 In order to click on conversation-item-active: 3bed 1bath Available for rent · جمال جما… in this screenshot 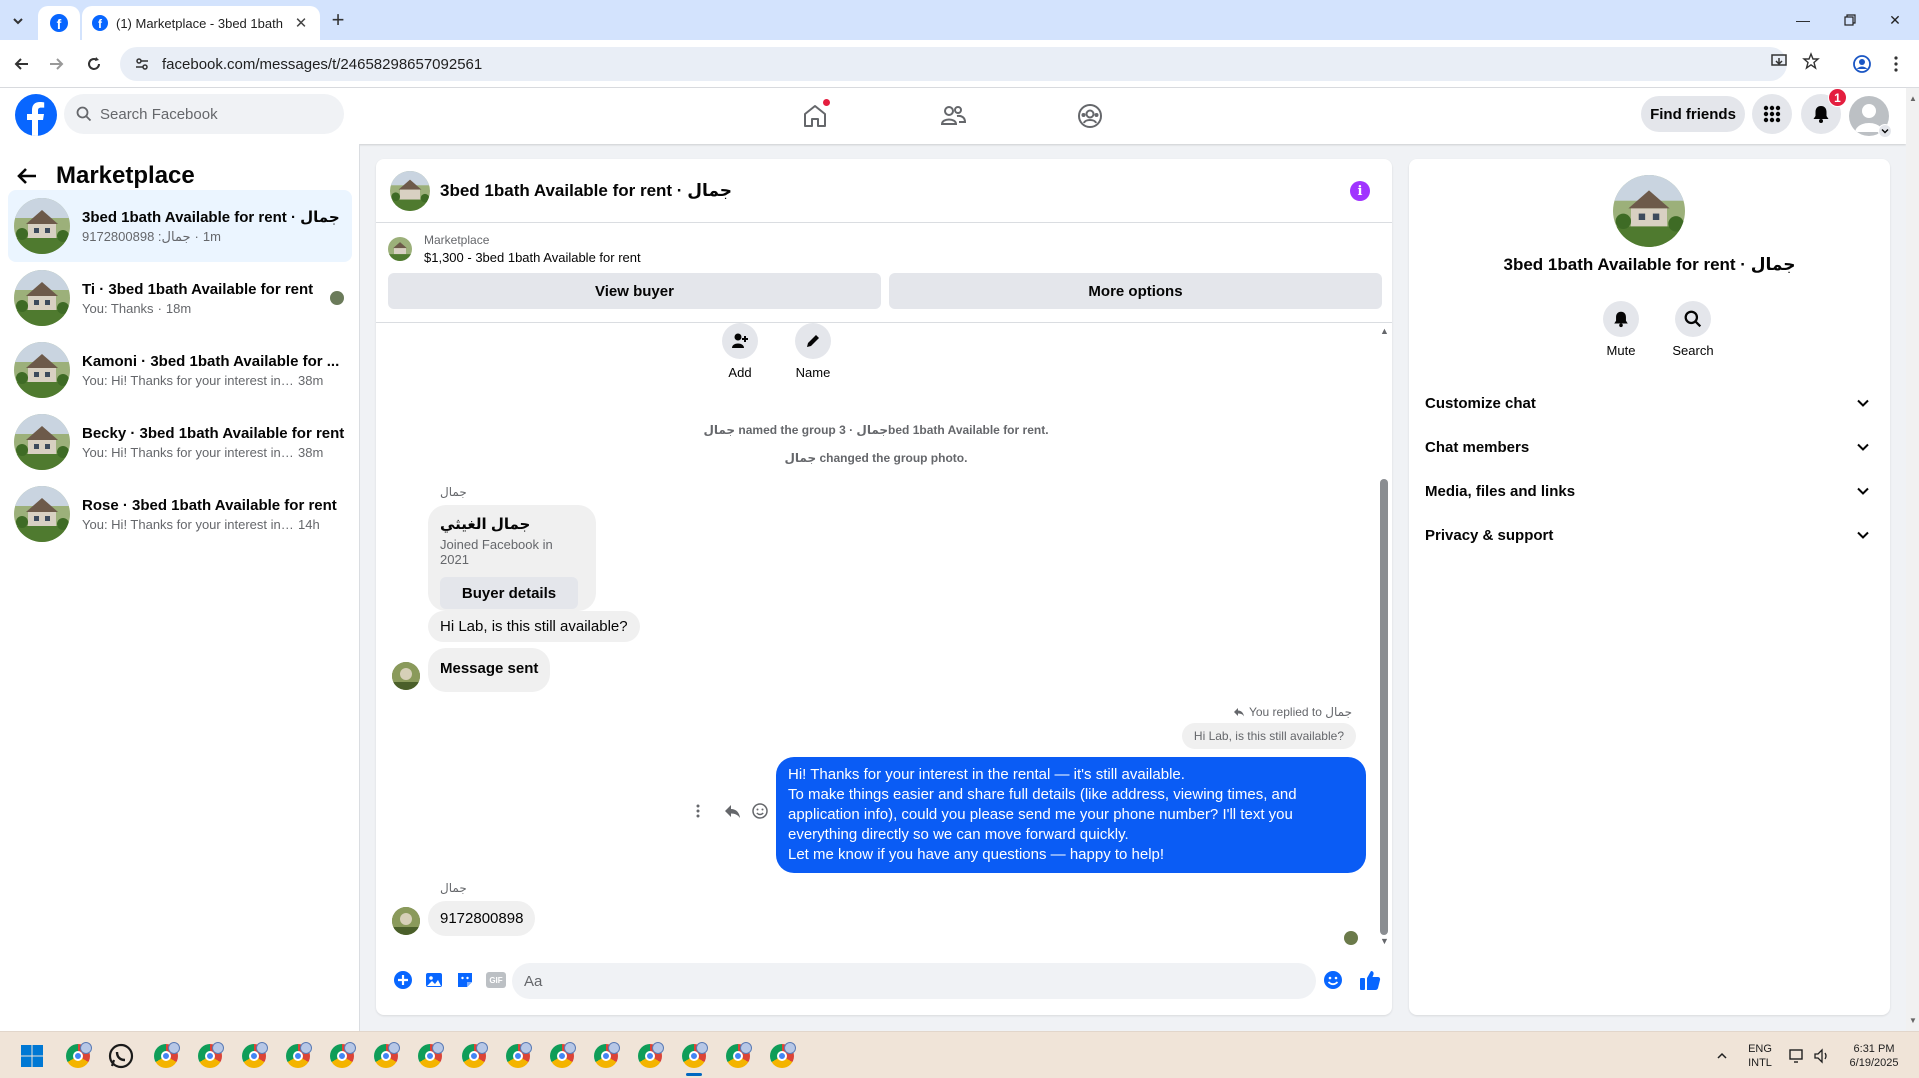, I will do `click(180, 226)`.